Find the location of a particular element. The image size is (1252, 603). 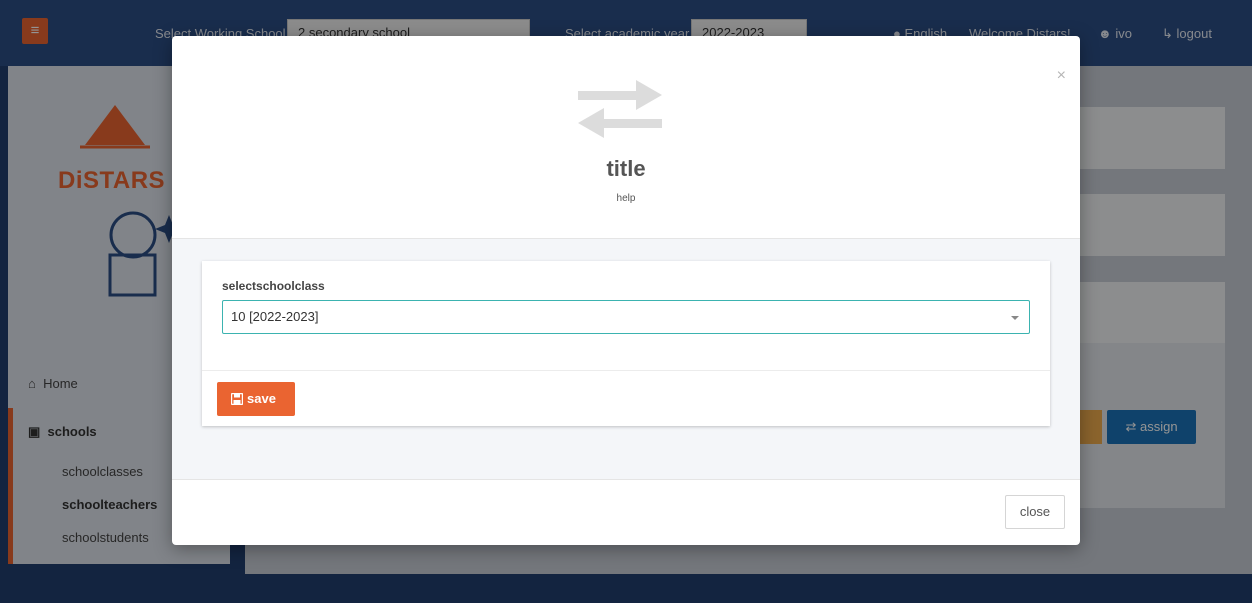

exchange-icon is located at coordinates (620, 109).